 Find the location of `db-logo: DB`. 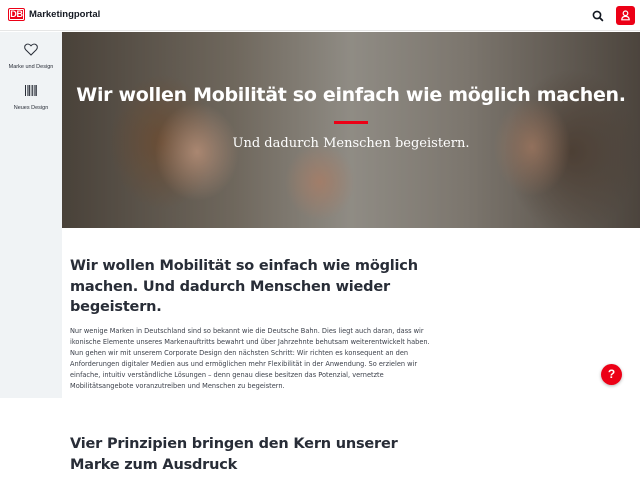

db-logo: DB is located at coordinates (16, 14).